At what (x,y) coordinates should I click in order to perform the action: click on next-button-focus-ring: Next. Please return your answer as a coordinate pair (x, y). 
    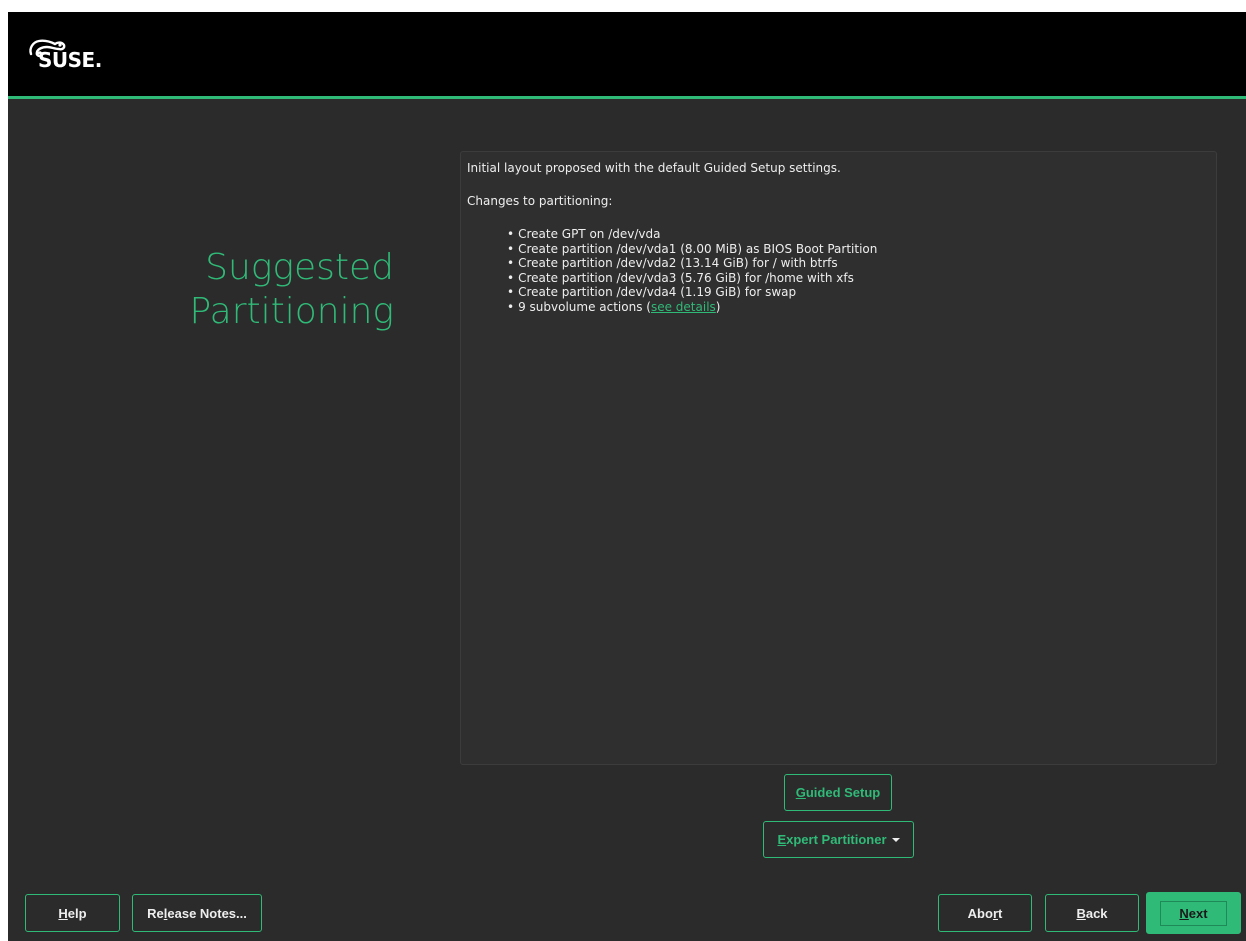
    Looking at the image, I should click on (1193, 913).